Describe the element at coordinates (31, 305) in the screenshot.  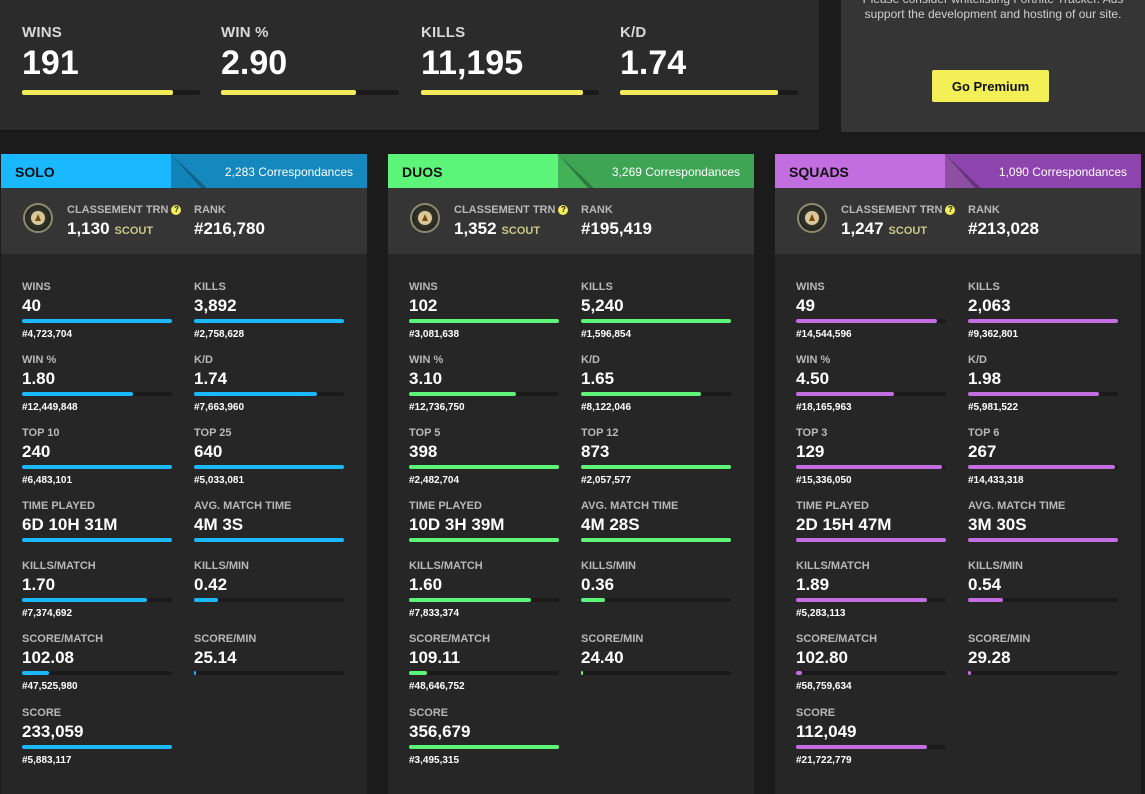
I see `stat-value: 40` at that location.